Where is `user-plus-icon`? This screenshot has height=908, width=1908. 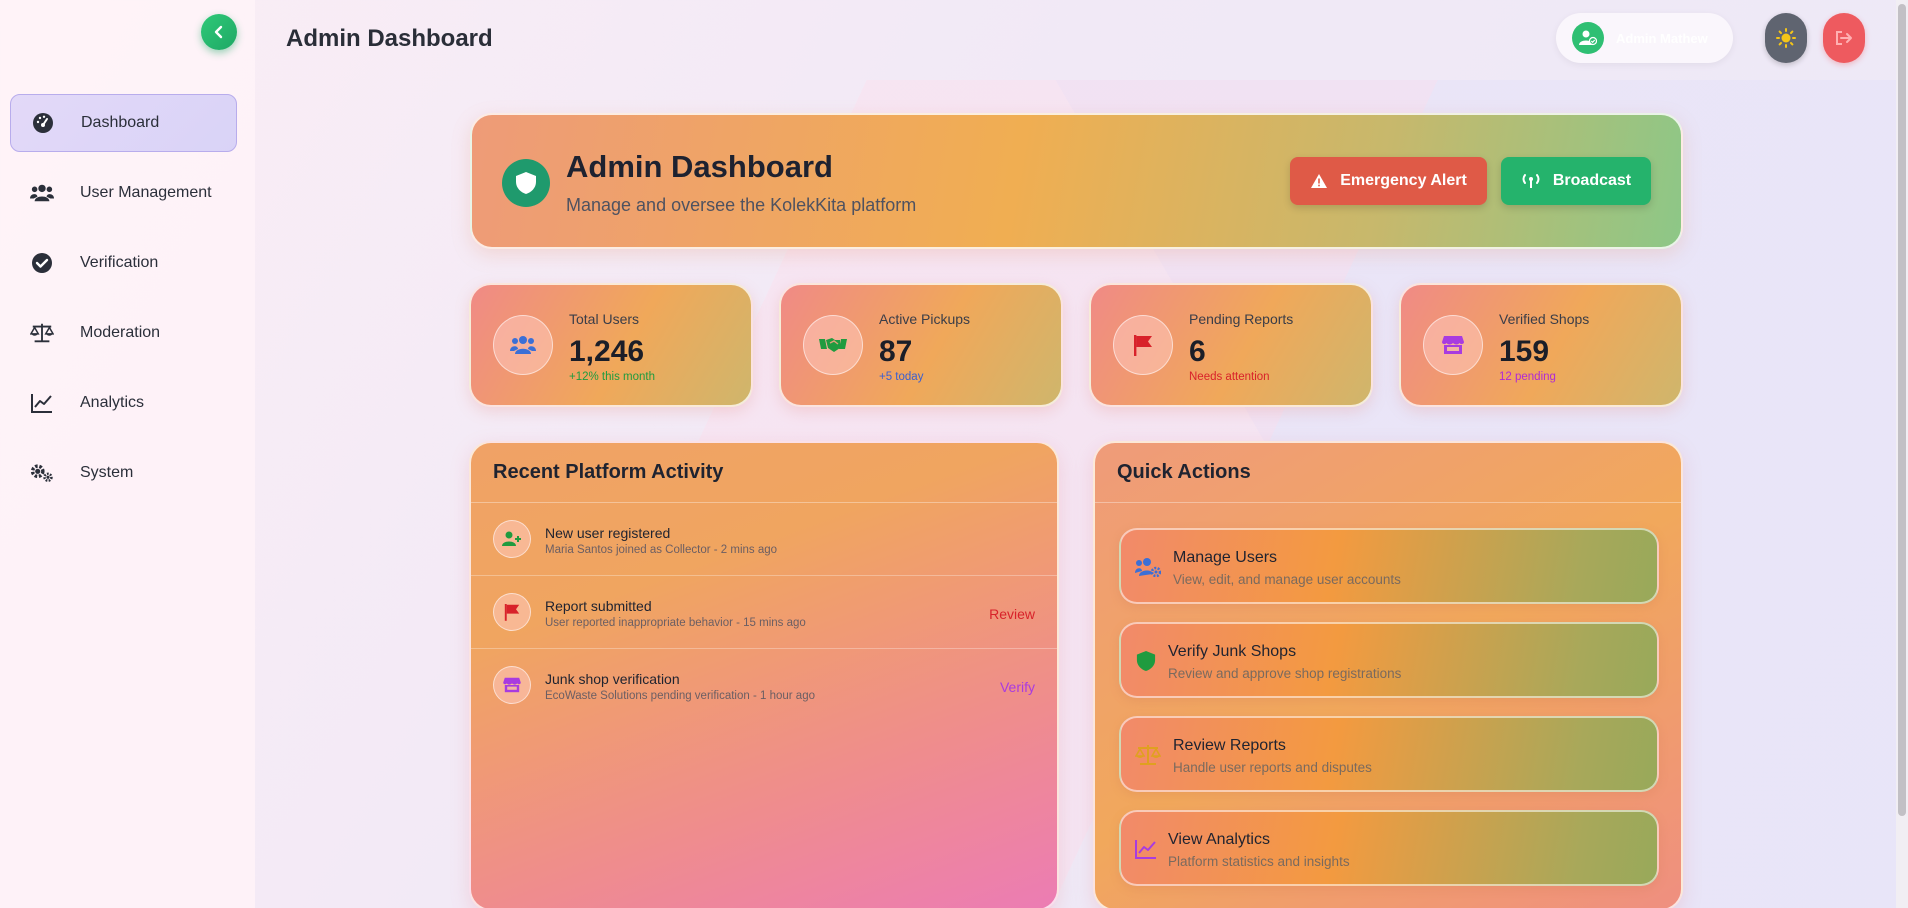
user-plus-icon is located at coordinates (512, 539).